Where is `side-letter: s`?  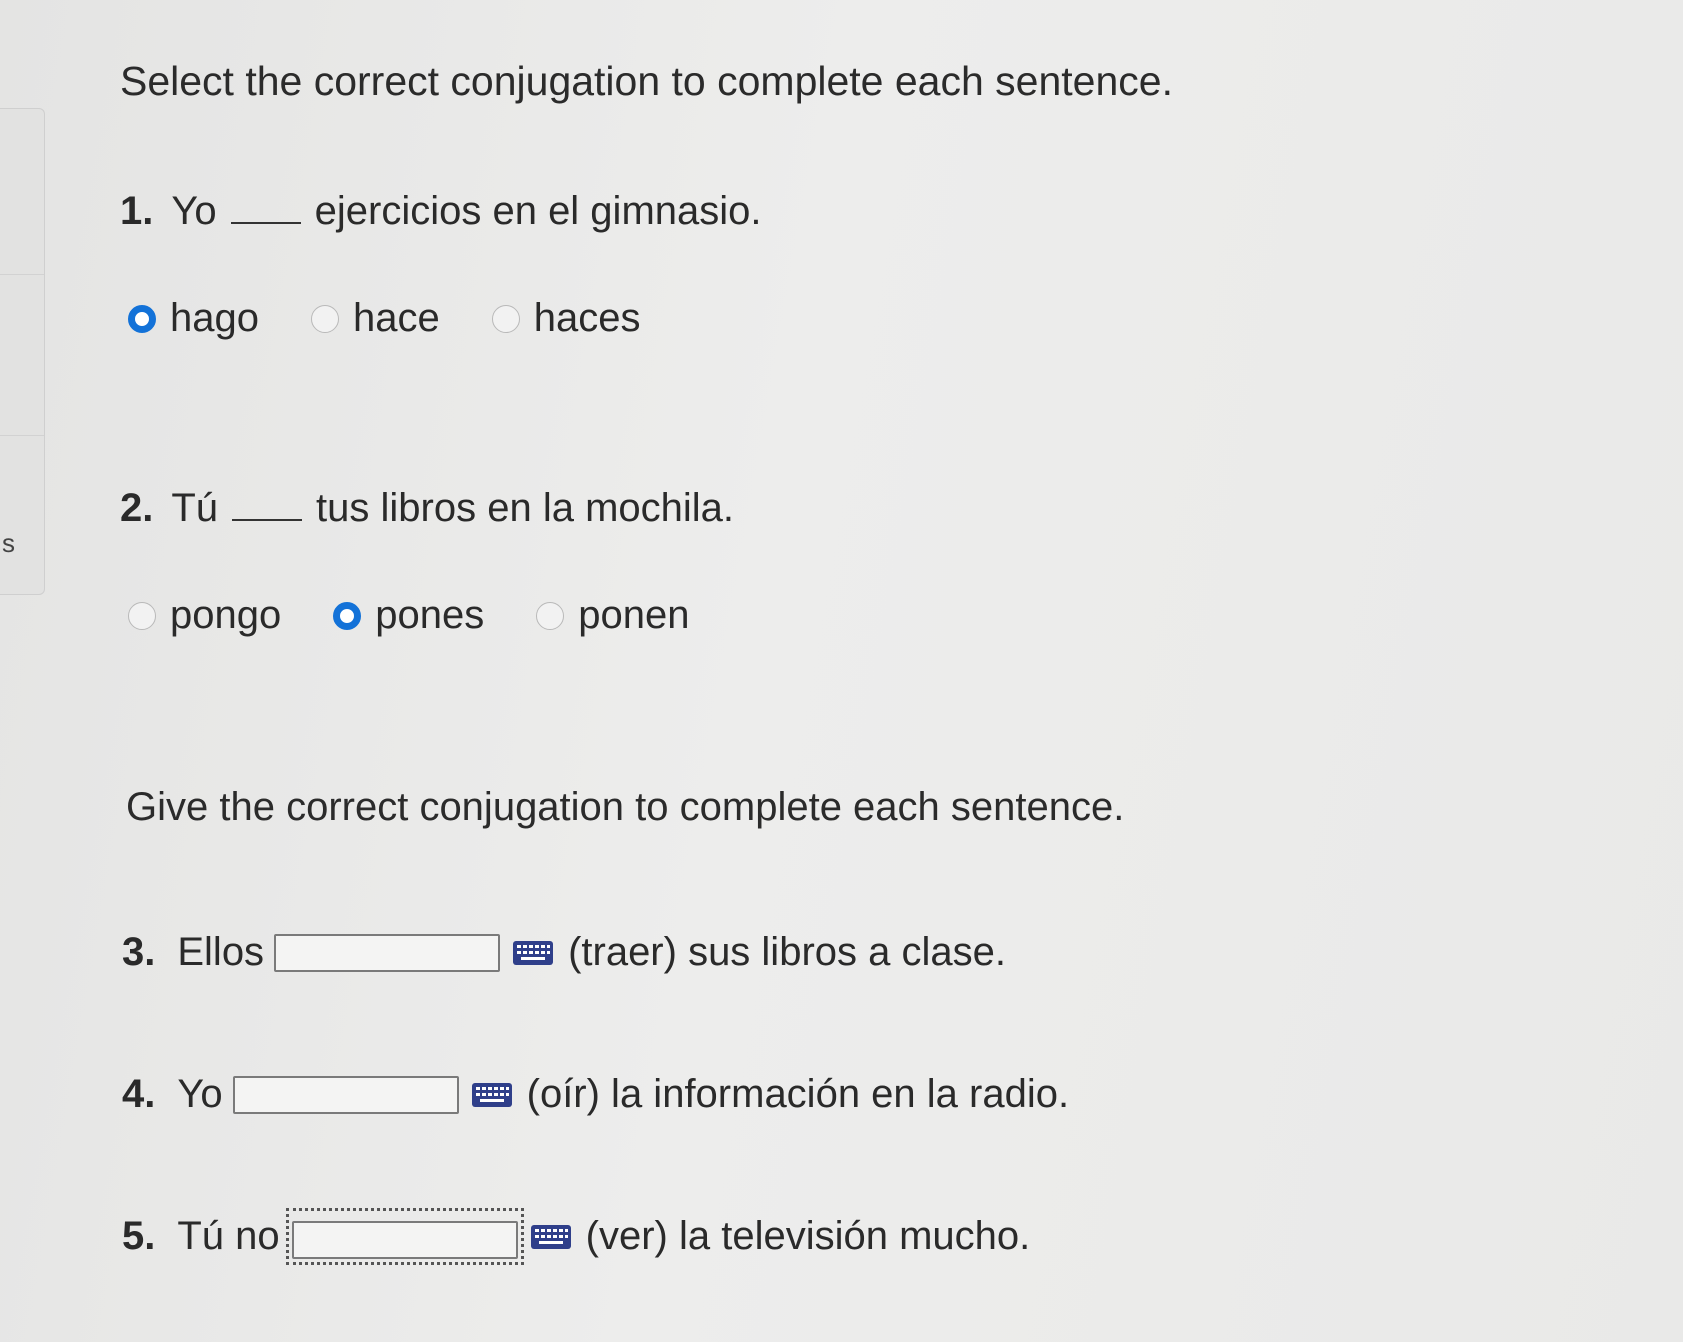 side-letter: s is located at coordinates (8, 543).